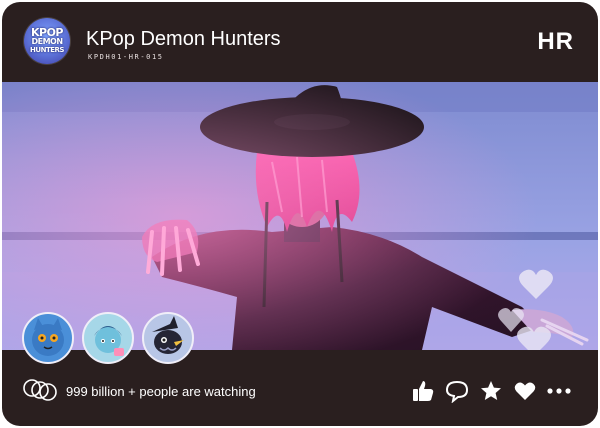 The width and height of the screenshot is (600, 428). I want to click on chat-icon, so click(457, 391).